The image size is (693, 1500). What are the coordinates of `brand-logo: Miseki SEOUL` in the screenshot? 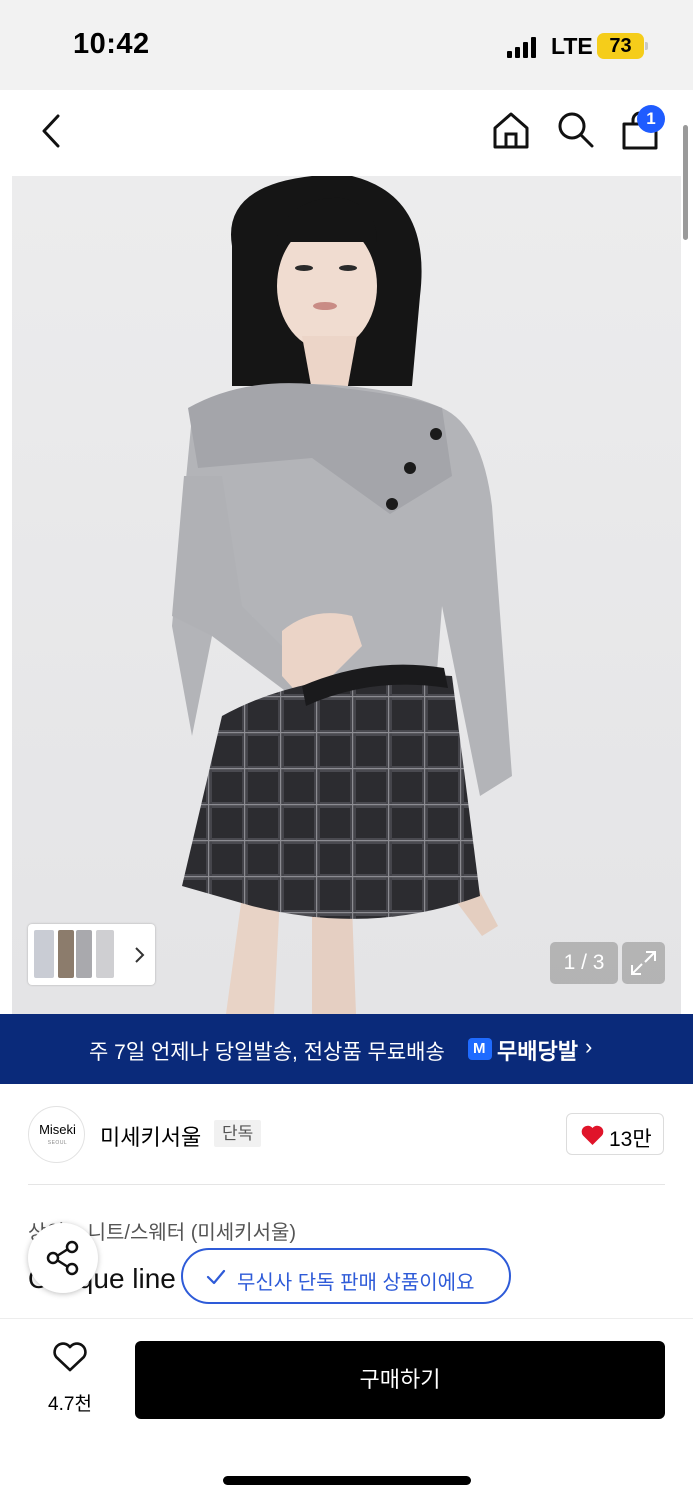 It's located at (56, 1134).